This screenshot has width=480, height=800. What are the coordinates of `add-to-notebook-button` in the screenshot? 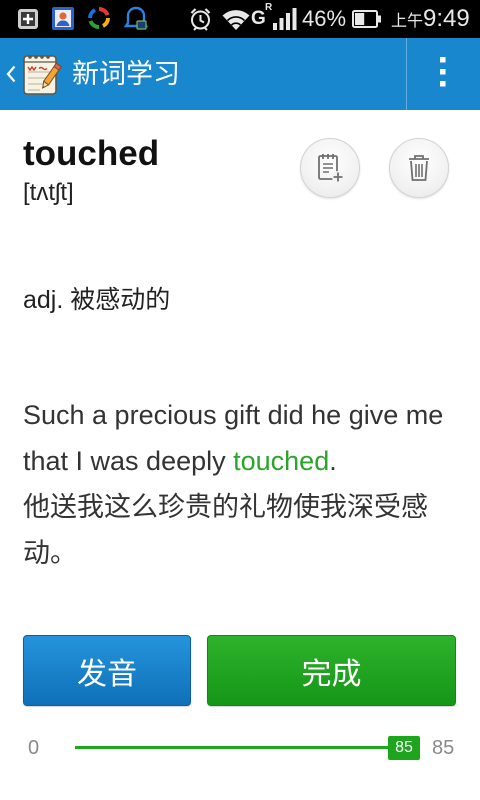 It's located at (330, 168).